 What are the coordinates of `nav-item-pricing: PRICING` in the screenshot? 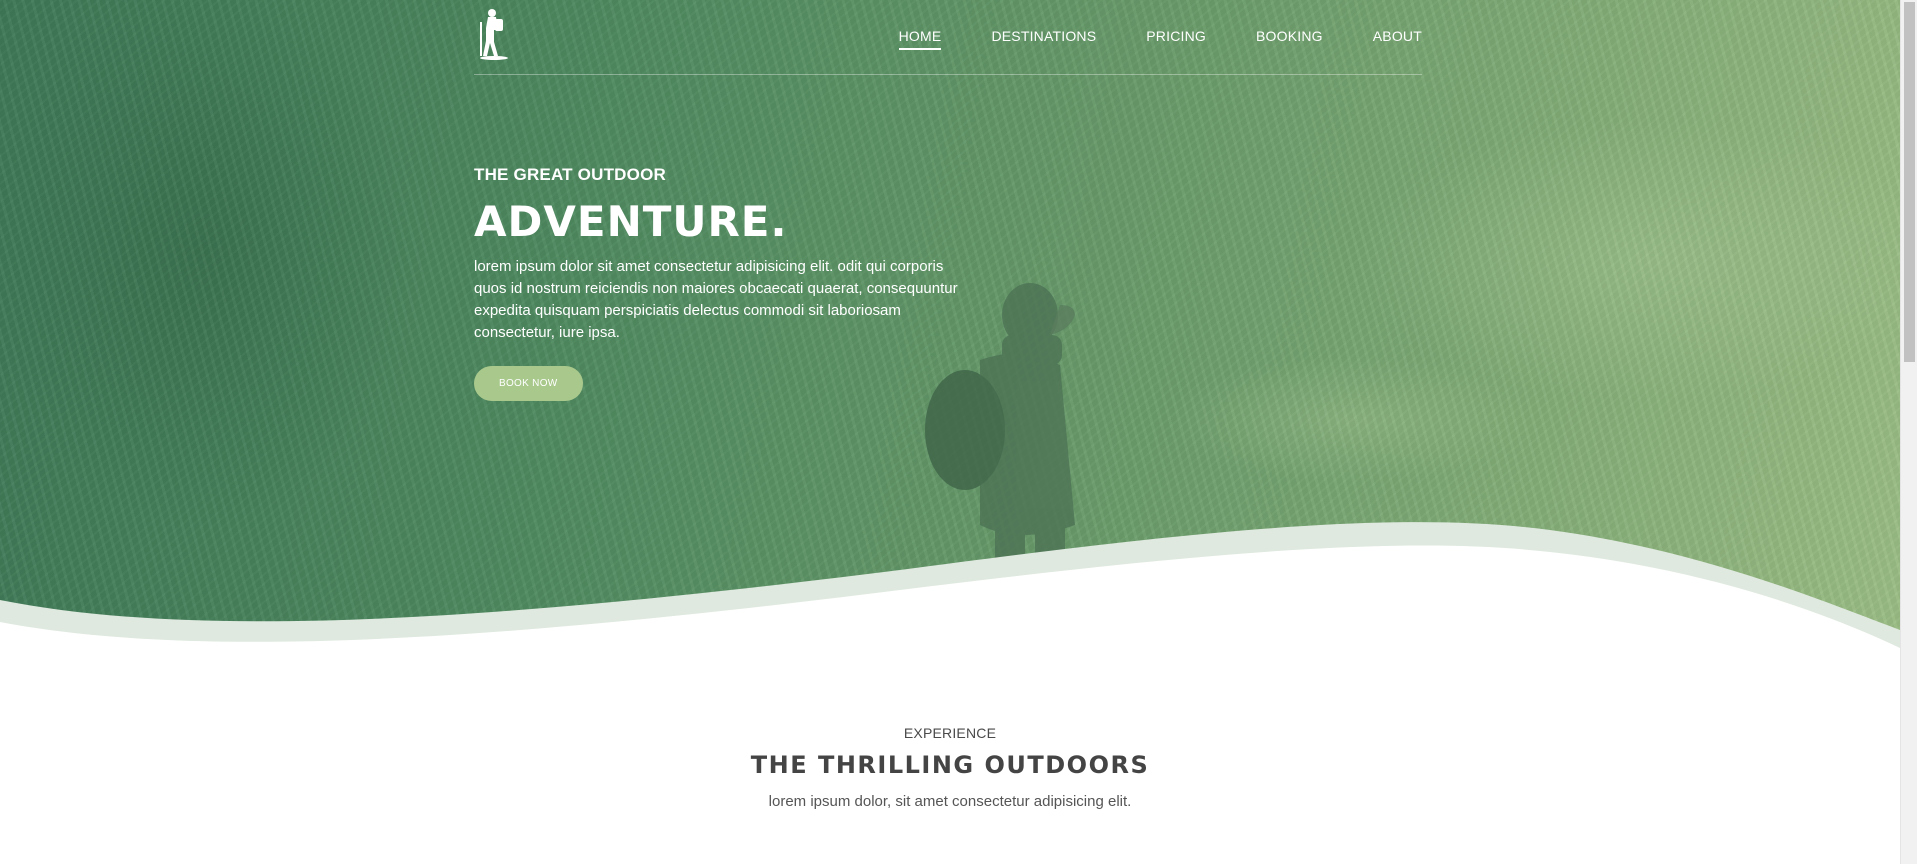 It's located at (1176, 39).